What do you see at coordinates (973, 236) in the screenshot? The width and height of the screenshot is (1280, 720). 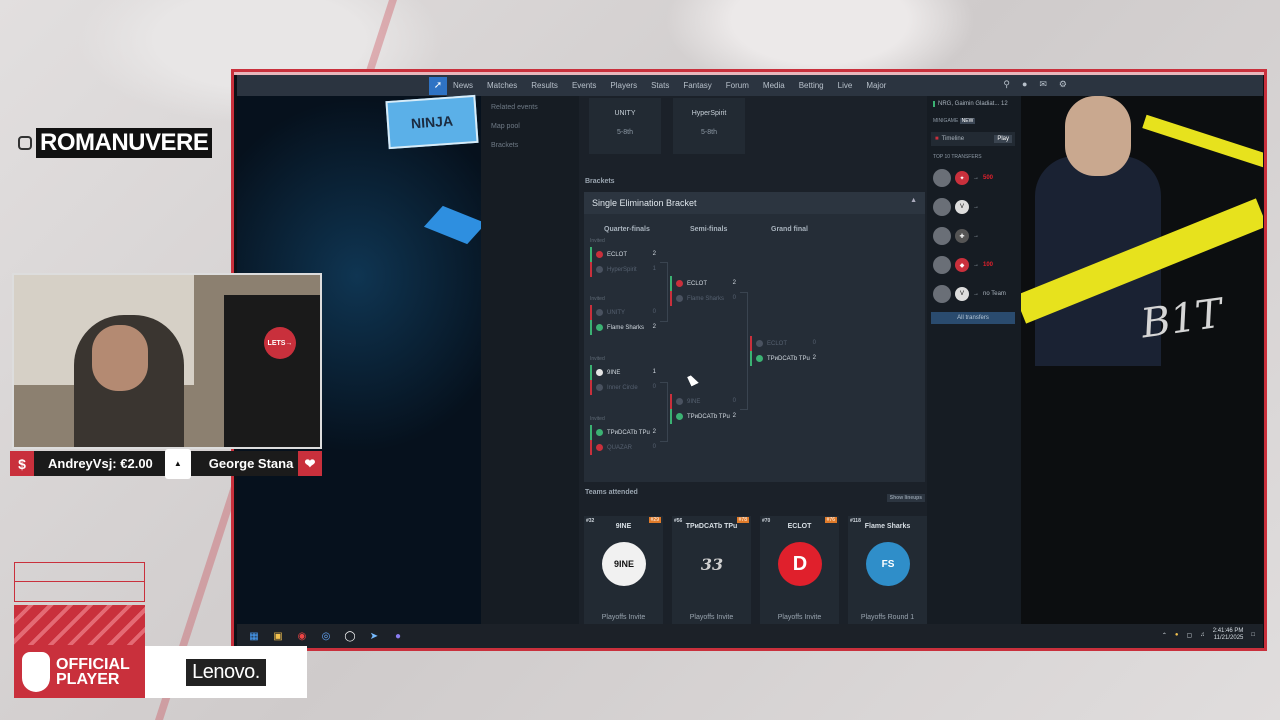 I see `transfer-row: ✚ →` at bounding box center [973, 236].